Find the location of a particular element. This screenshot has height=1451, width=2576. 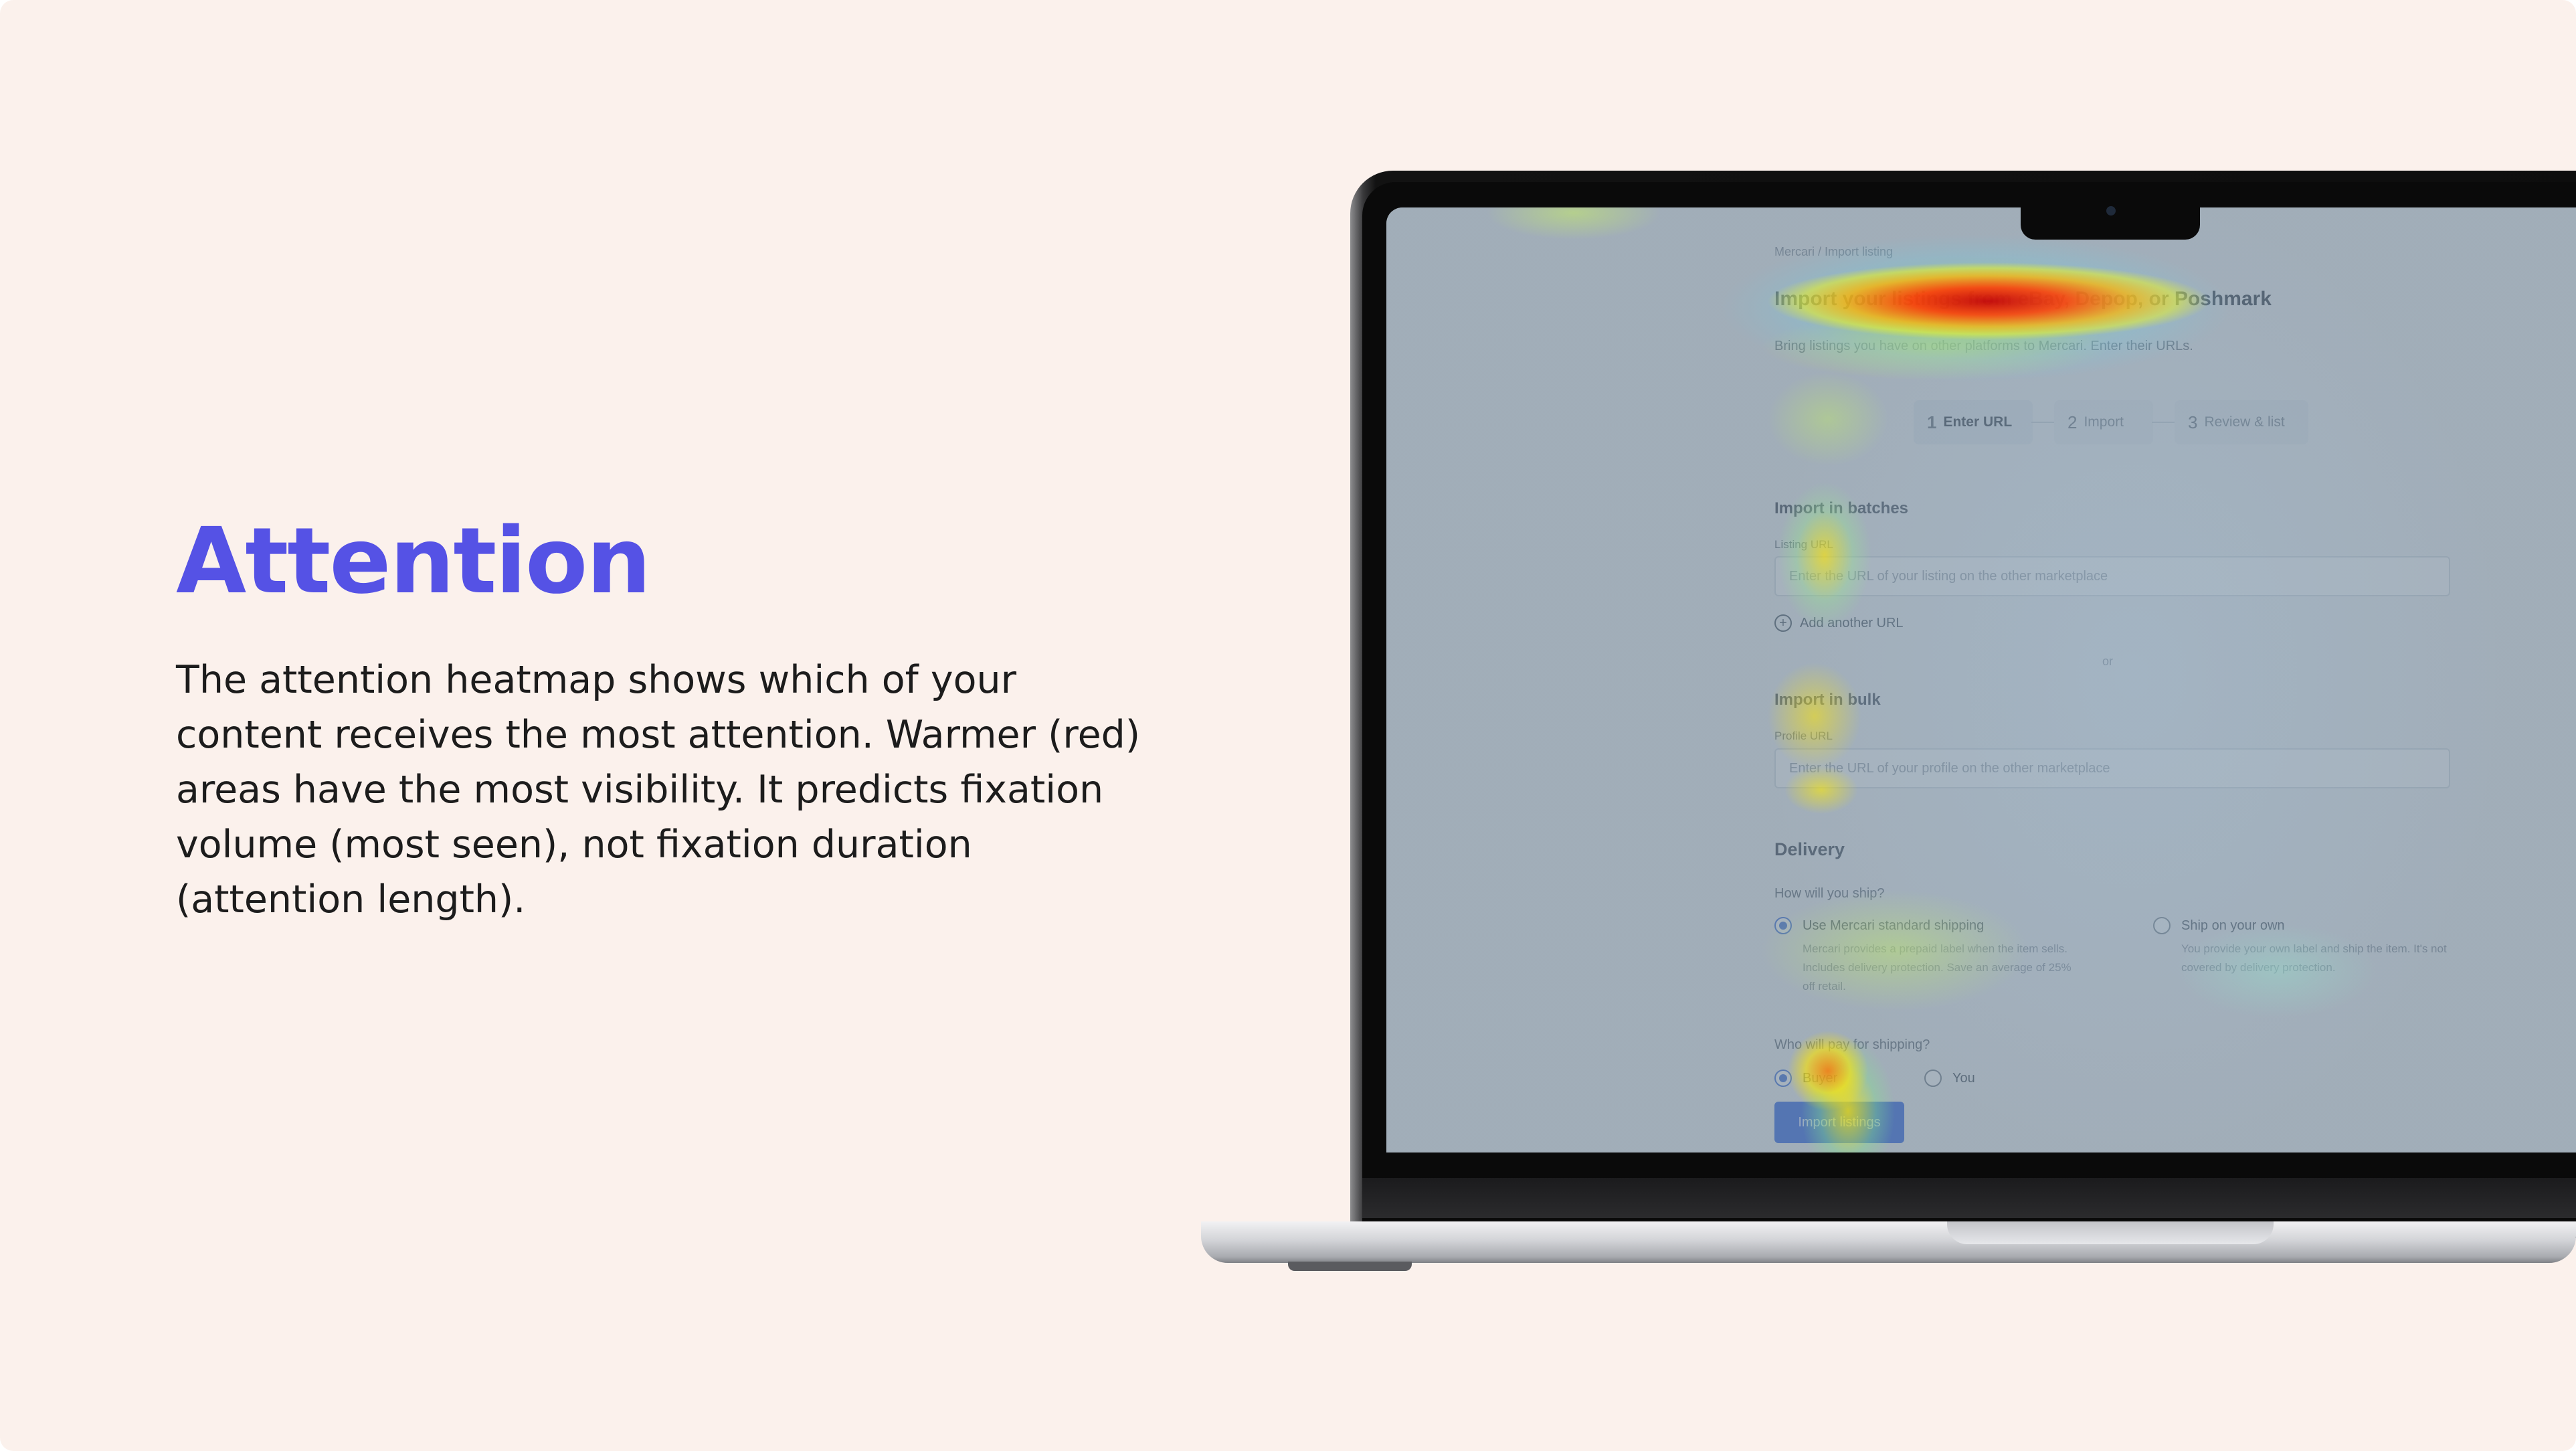

step-review-list: 3 Review & list is located at coordinates (2241, 422).